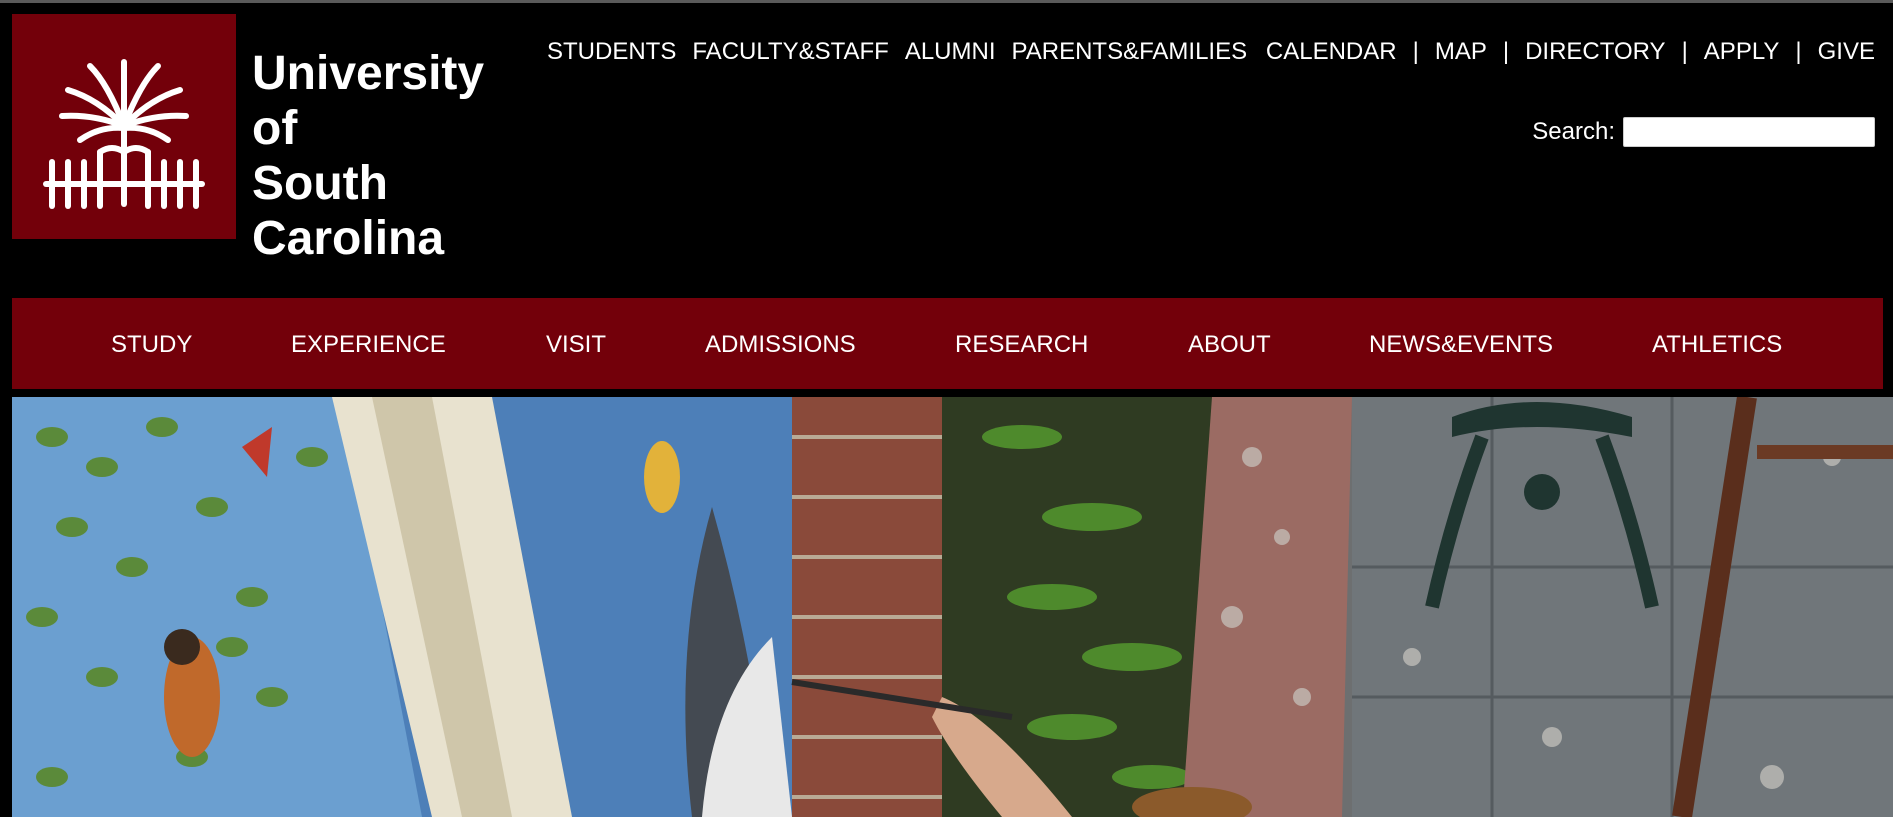 The width and height of the screenshot is (1893, 817). I want to click on university-wordmark: University of South Carolina, so click(368, 156).